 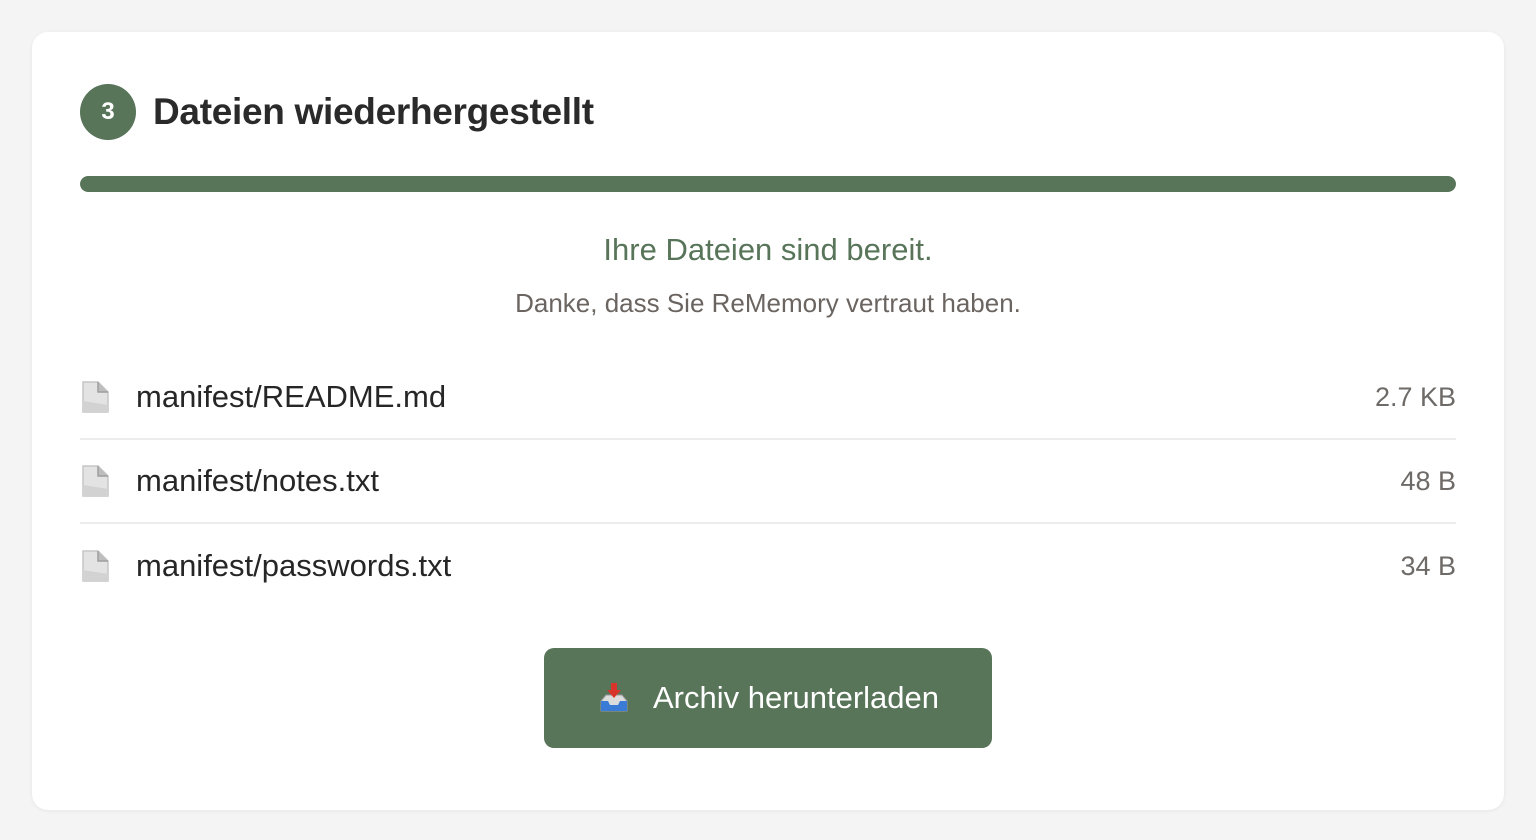 I want to click on download-area: Archiv herunterladen, so click(x=768, y=698).